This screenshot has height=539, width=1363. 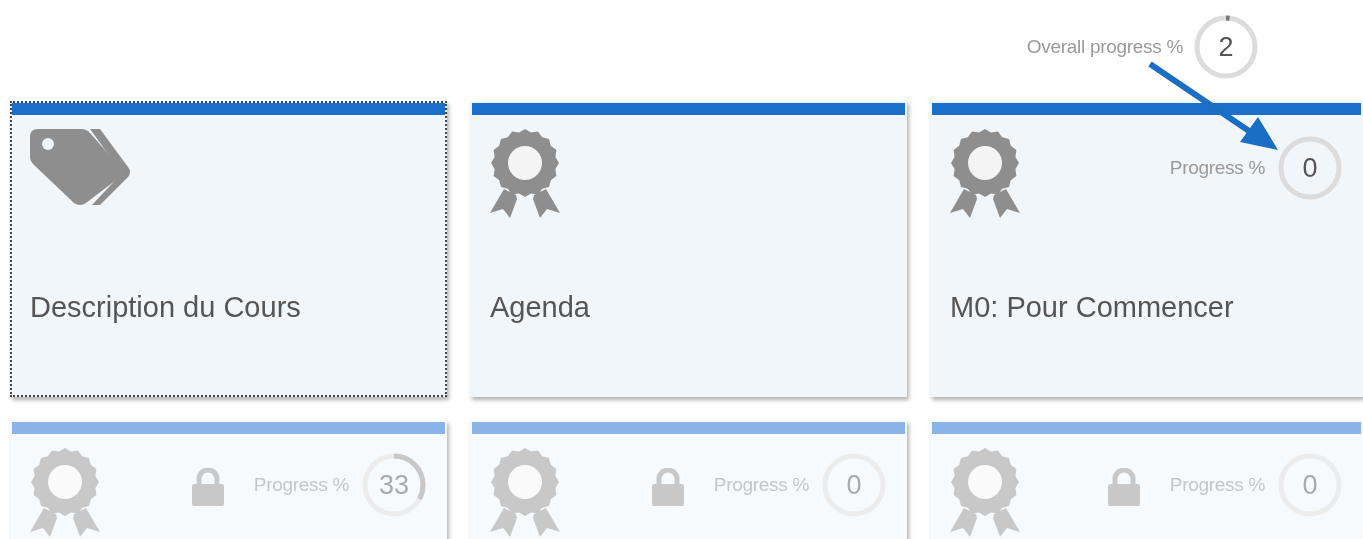 I want to click on card-title: M0: Pour Commencer, so click(x=1092, y=307).